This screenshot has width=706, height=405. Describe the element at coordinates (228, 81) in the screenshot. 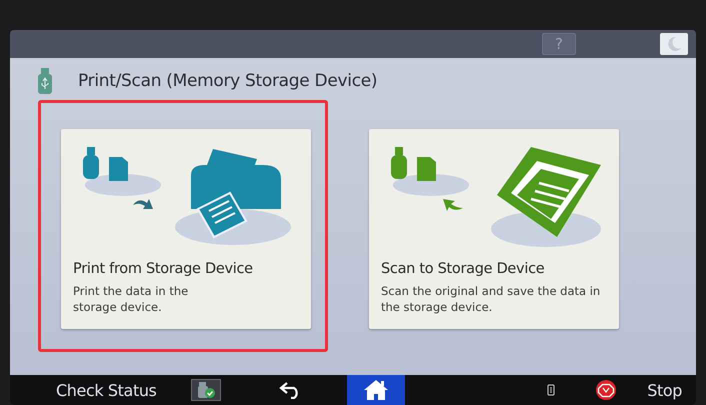

I see `screen-title: Print/Scan (Memory Storage Device)` at that location.